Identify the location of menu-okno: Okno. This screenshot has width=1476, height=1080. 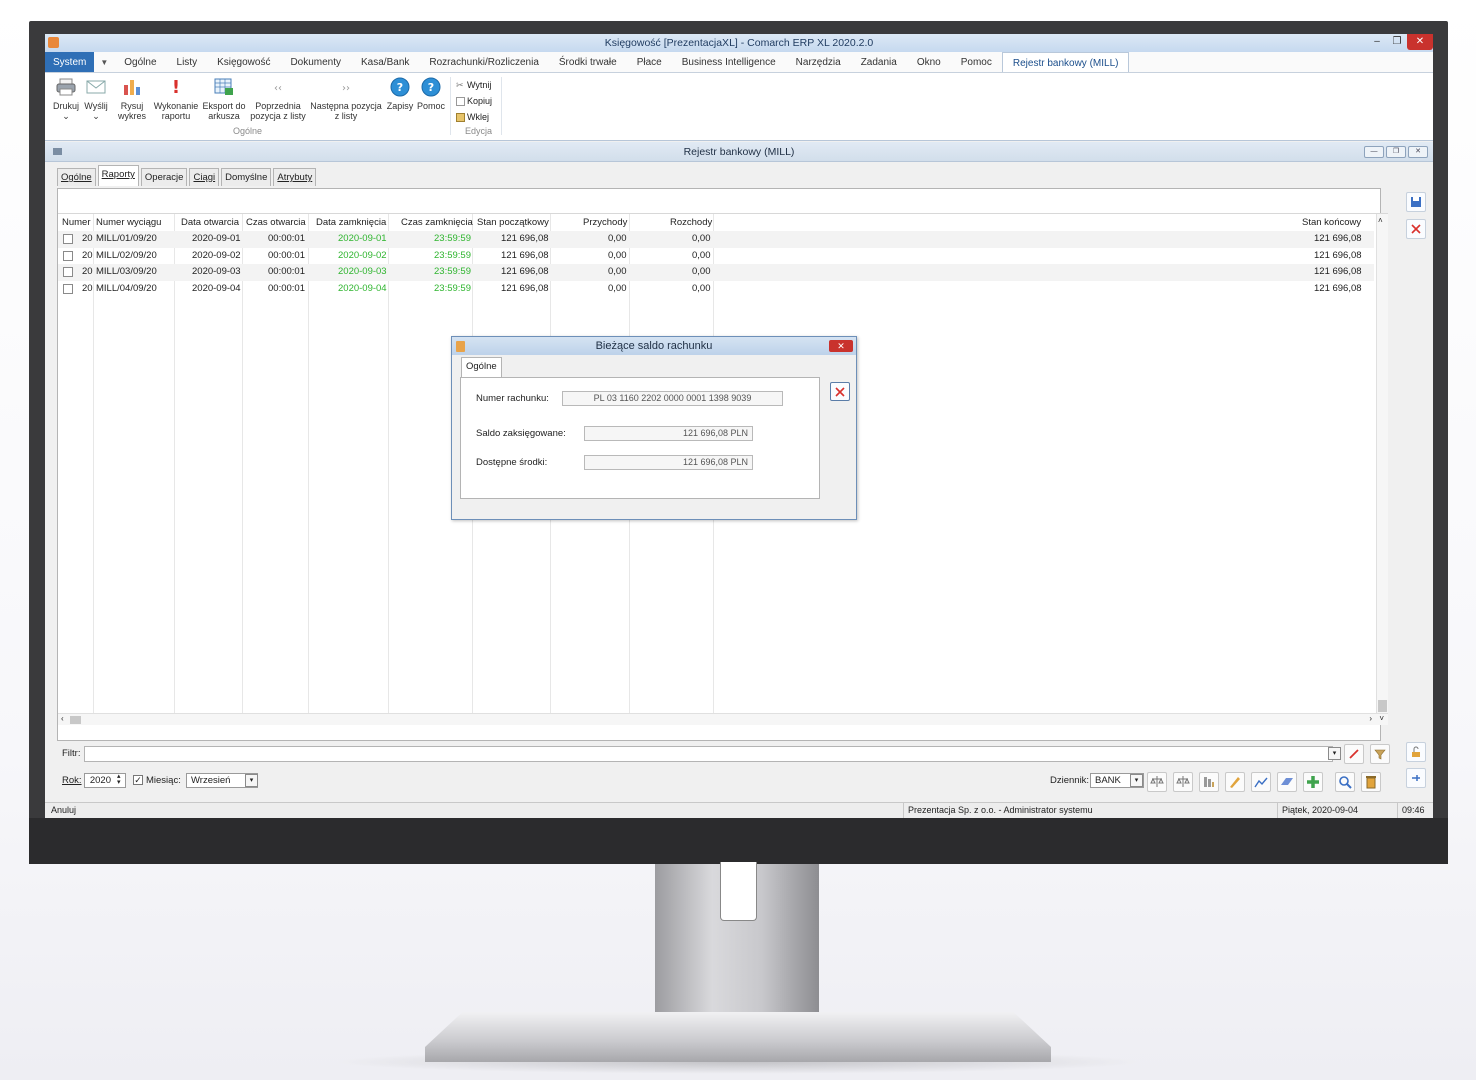
(929, 62).